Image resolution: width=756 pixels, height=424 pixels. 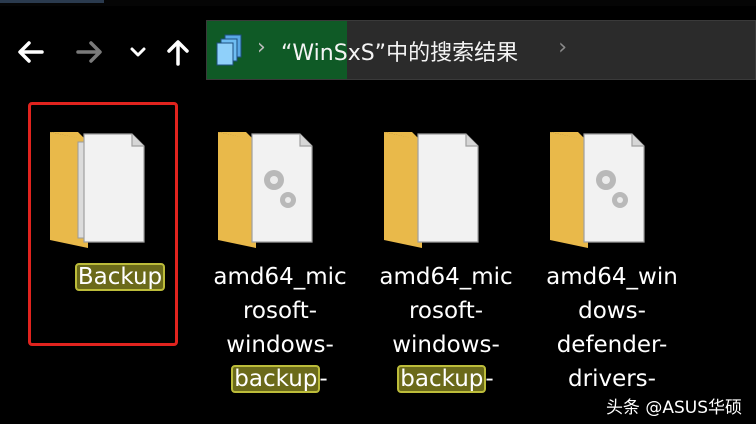 I want to click on arrow-up-icon, so click(x=178, y=53).